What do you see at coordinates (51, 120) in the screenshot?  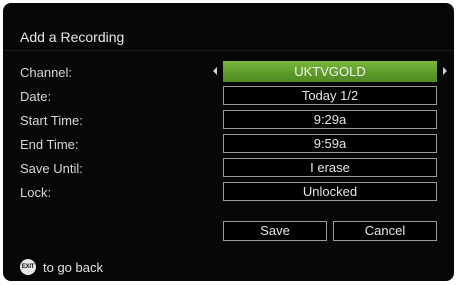 I see `start-time-label: Start Time:` at bounding box center [51, 120].